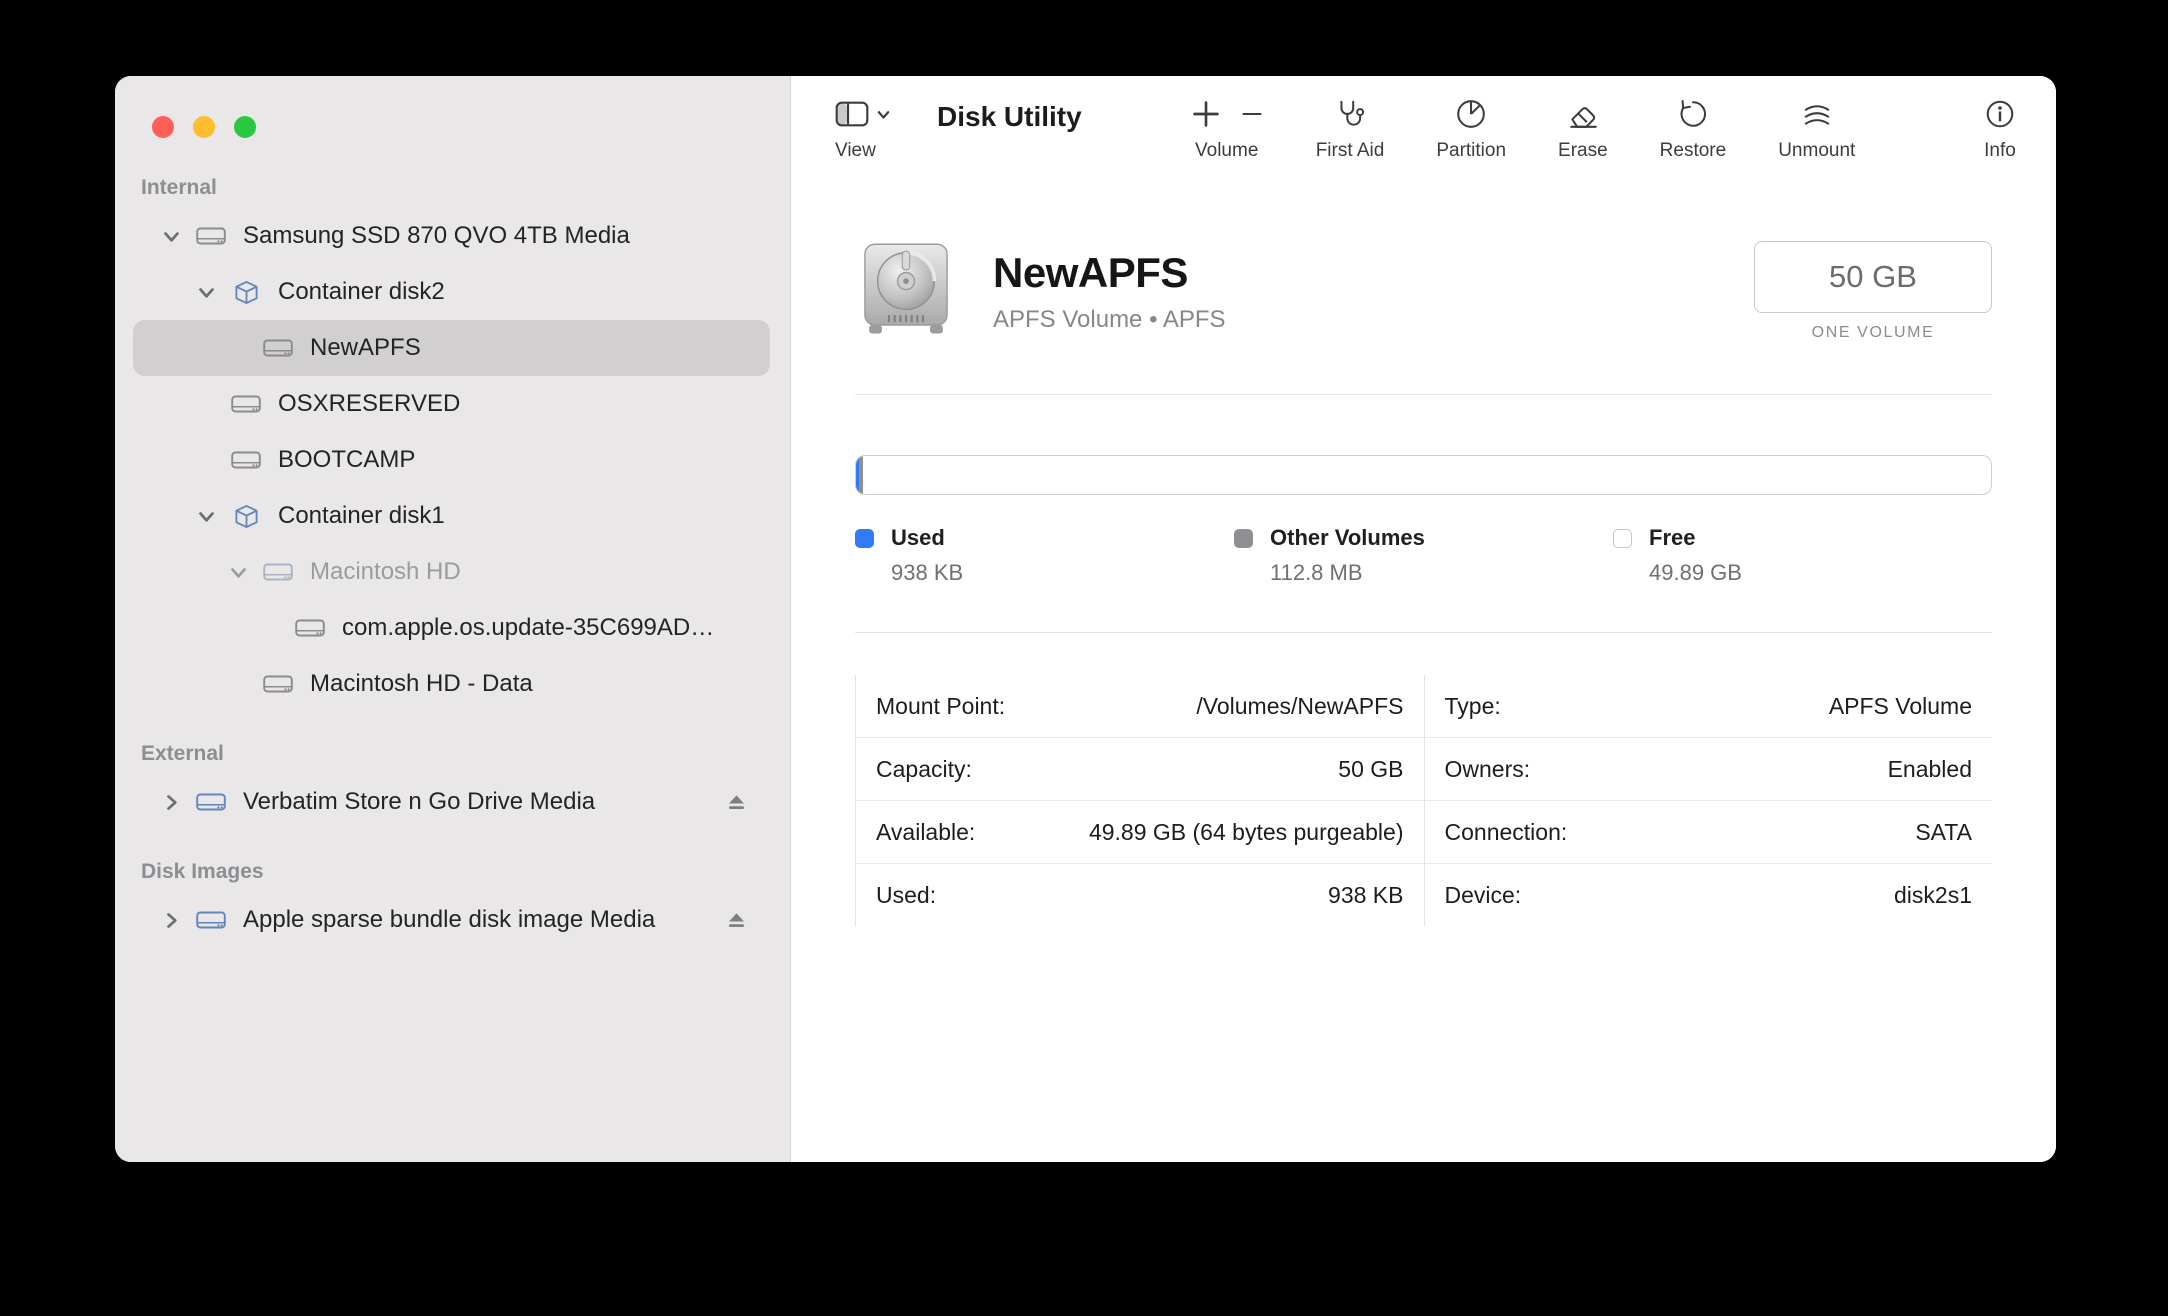 The image size is (2168, 1316). I want to click on legend-item-other-volumes: Other Volumes 112.8 MB, so click(1423, 555).